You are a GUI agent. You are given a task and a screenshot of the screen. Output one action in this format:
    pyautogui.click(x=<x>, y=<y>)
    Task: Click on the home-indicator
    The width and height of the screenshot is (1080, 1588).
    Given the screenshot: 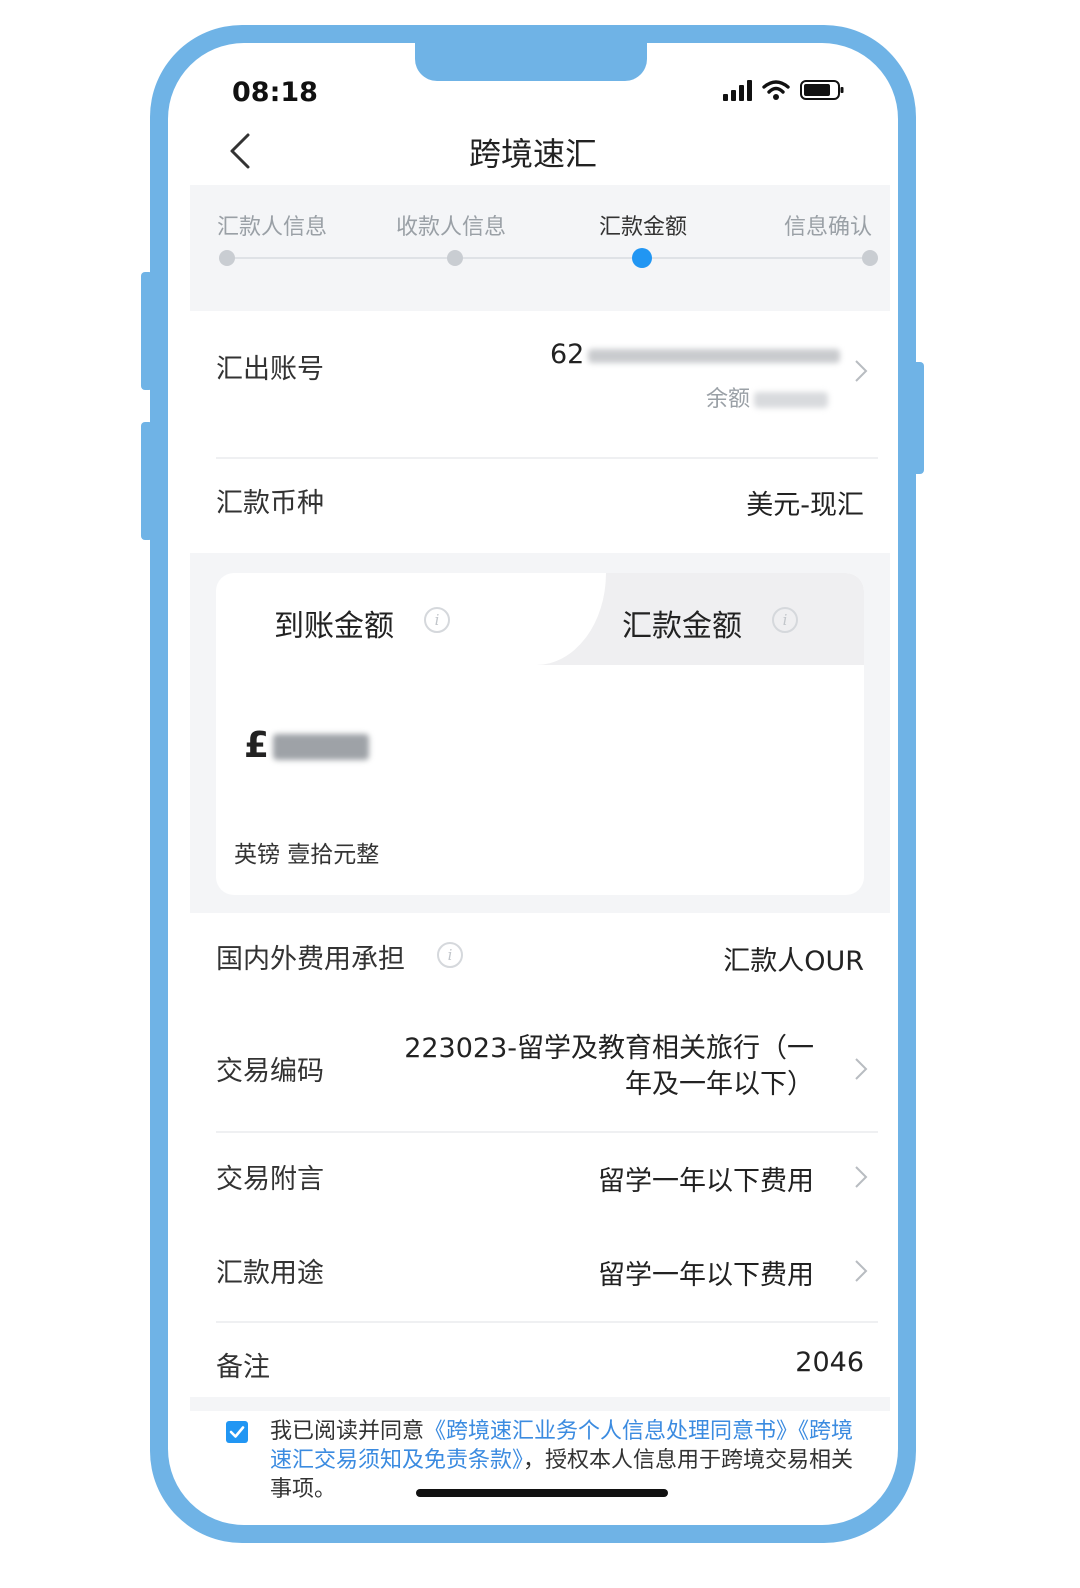 What is the action you would take?
    pyautogui.click(x=542, y=1493)
    